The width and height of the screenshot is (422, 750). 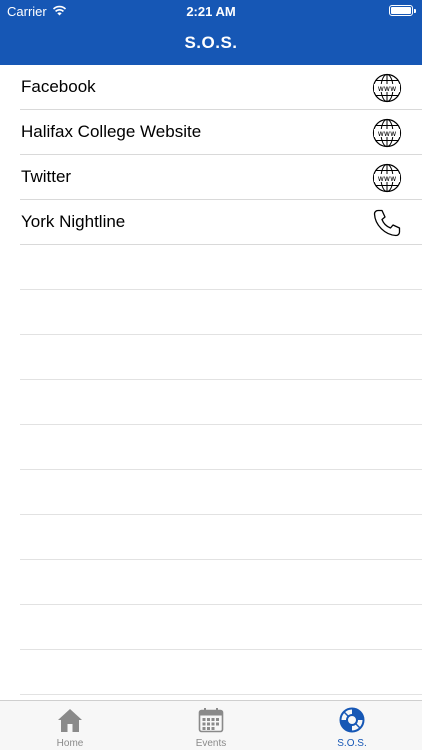 I want to click on tab-sos: S.O.S., so click(x=352, y=725).